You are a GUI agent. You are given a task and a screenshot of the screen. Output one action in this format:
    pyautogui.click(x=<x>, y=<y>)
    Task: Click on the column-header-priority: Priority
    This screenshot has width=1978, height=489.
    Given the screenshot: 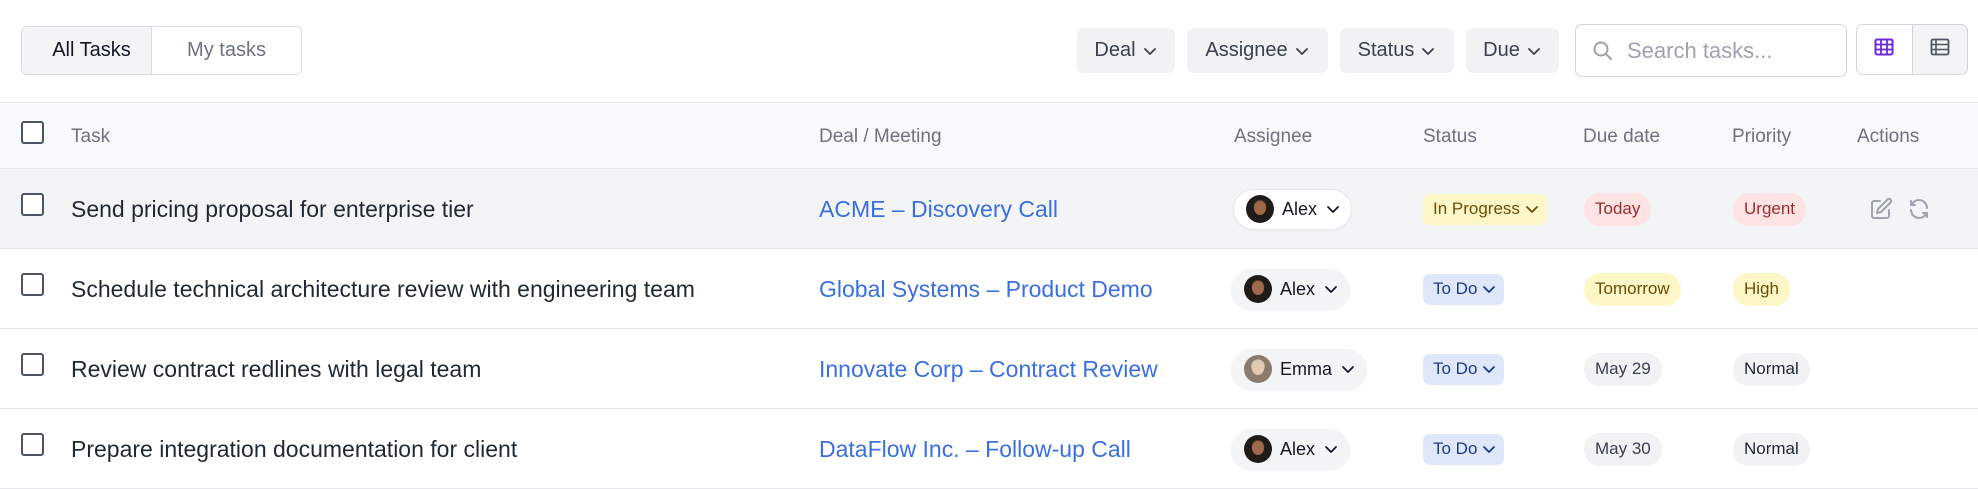 What is the action you would take?
    pyautogui.click(x=1761, y=136)
    